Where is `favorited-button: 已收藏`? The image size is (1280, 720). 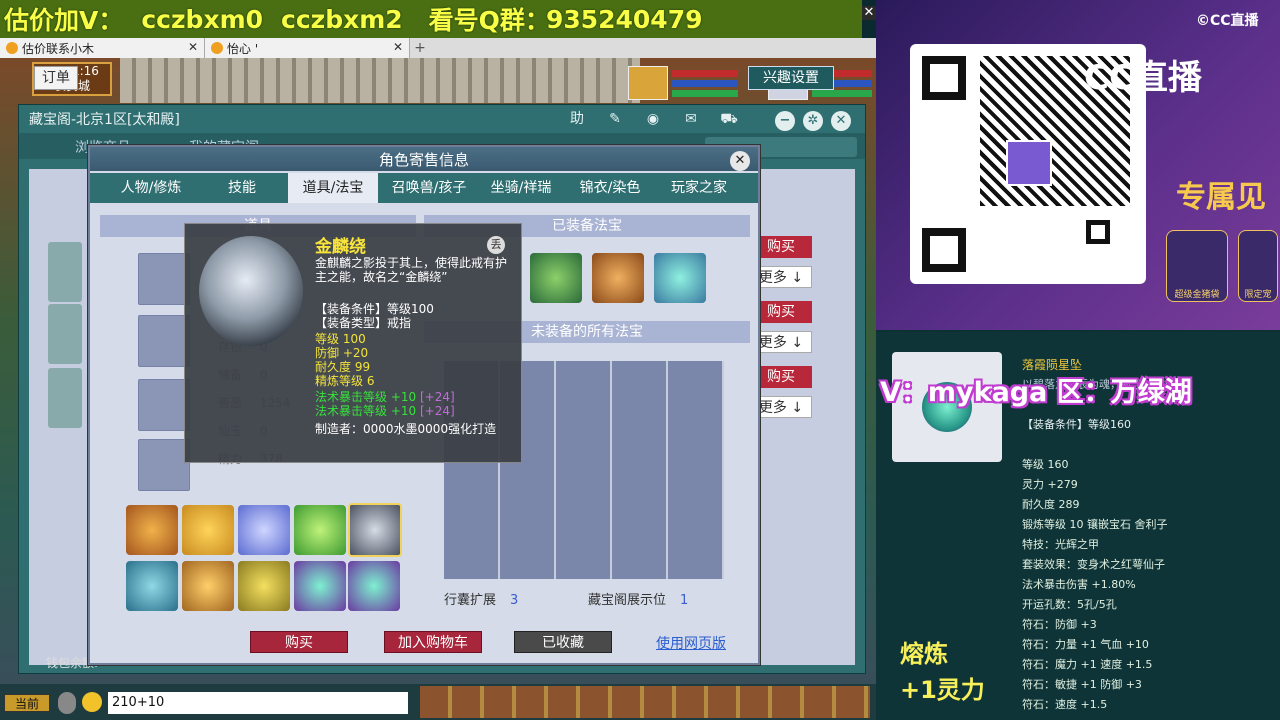 favorited-button: 已收藏 is located at coordinates (563, 642).